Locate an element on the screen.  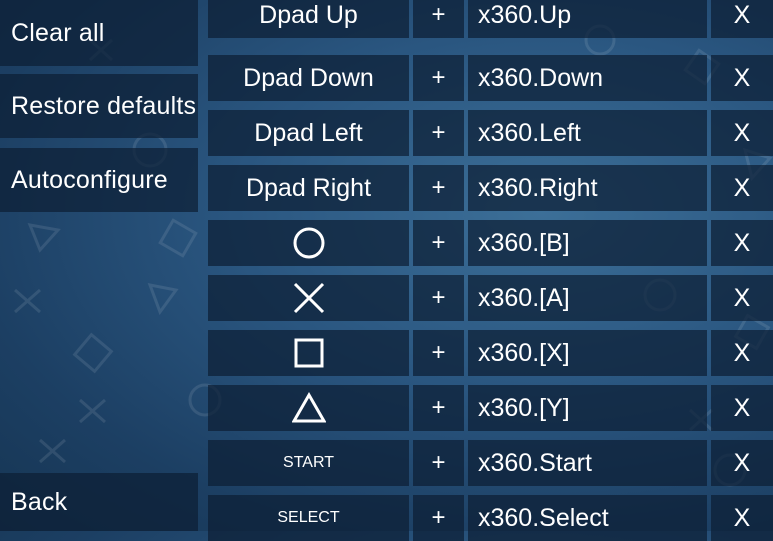
mapping-value: x360.Select is located at coordinates (587, 518).